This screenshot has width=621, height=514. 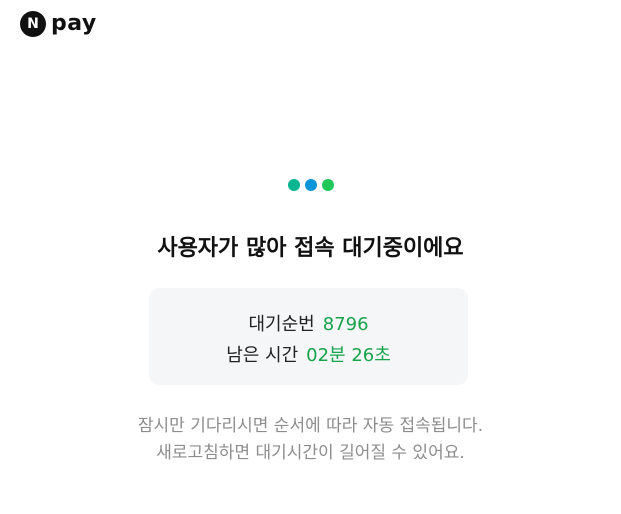 I want to click on queue-info-box: 대기순번 8796 남은 시간 02분 26초, so click(x=308, y=336).